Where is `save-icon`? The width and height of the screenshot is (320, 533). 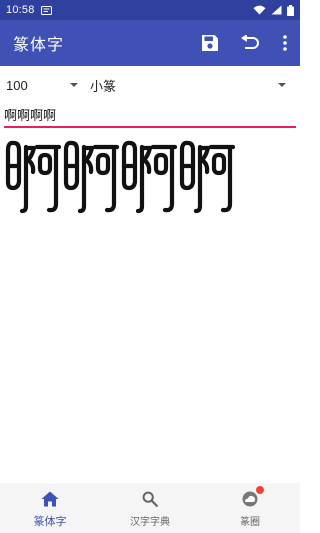
save-icon is located at coordinates (210, 43).